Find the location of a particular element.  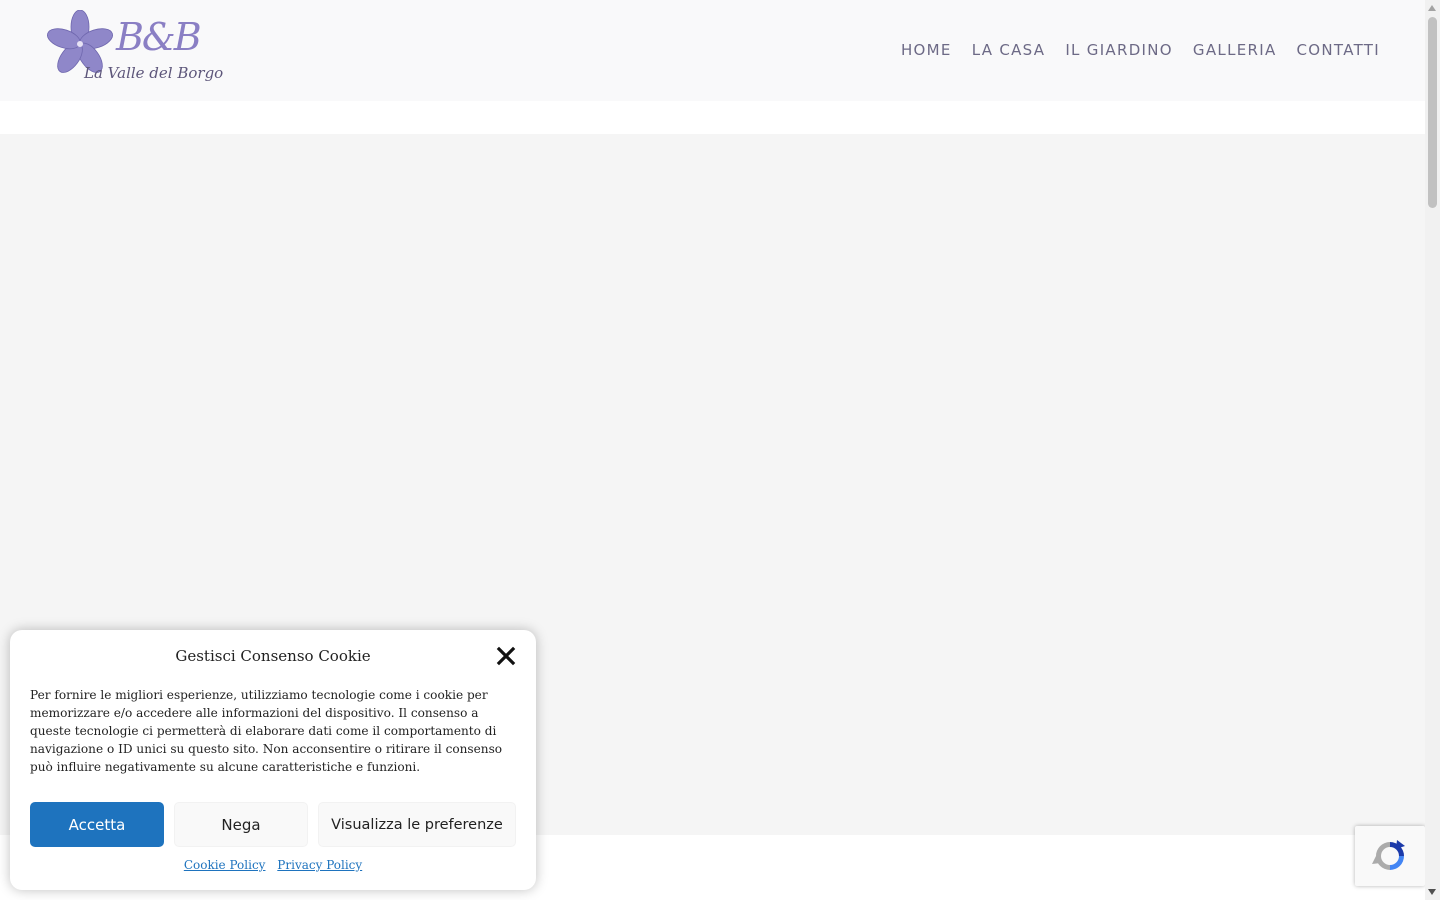

nav-item-contatti: CONTATTI is located at coordinates (1338, 50).